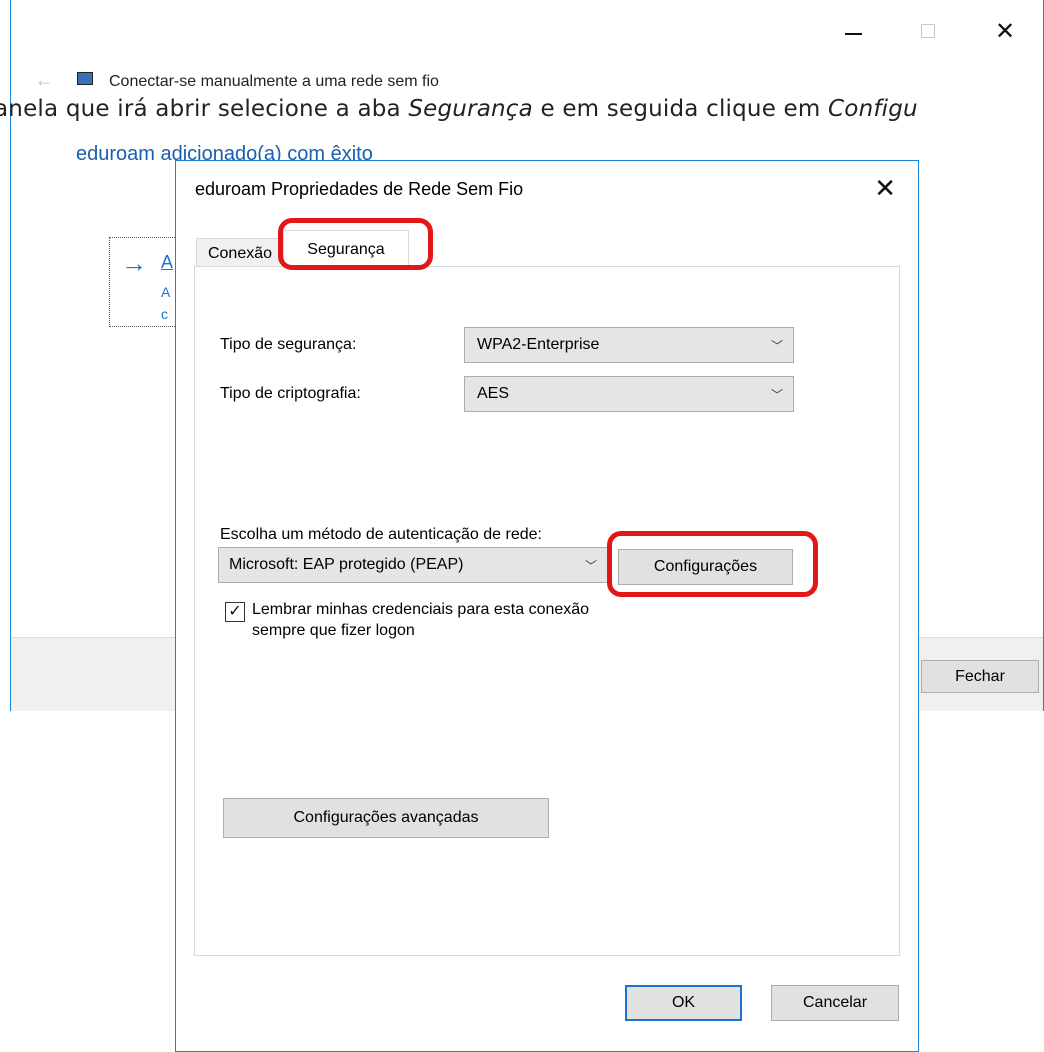 Image resolution: width=1044 pixels, height=1052 pixels. Describe the element at coordinates (885, 188) in the screenshot. I see `dialog-close-icon: ✕` at that location.